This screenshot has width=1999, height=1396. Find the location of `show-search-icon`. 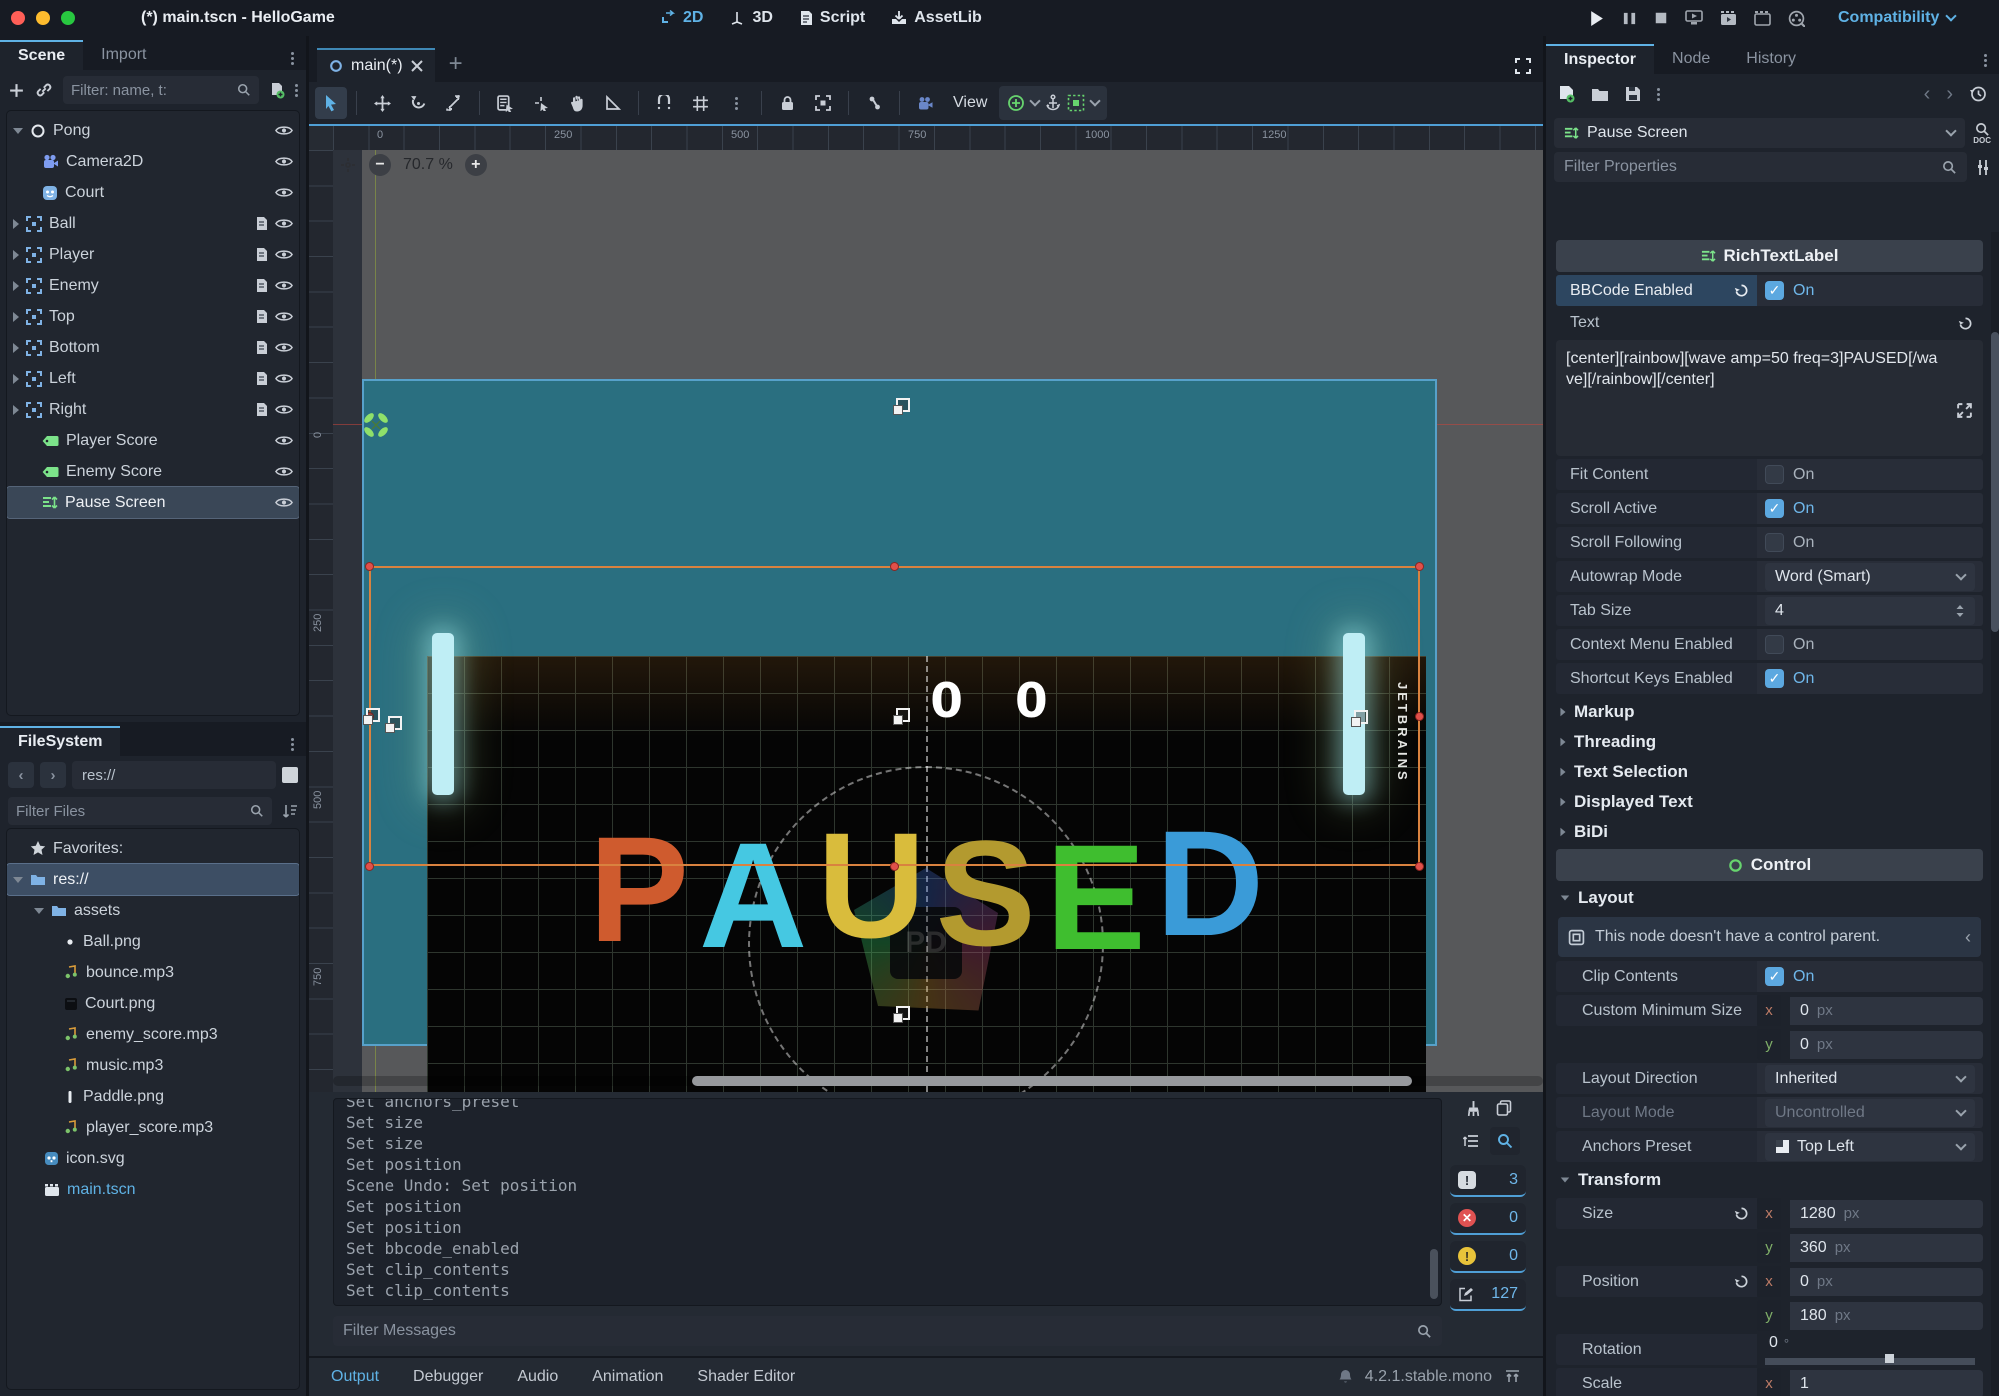

show-search-icon is located at coordinates (1505, 1141).